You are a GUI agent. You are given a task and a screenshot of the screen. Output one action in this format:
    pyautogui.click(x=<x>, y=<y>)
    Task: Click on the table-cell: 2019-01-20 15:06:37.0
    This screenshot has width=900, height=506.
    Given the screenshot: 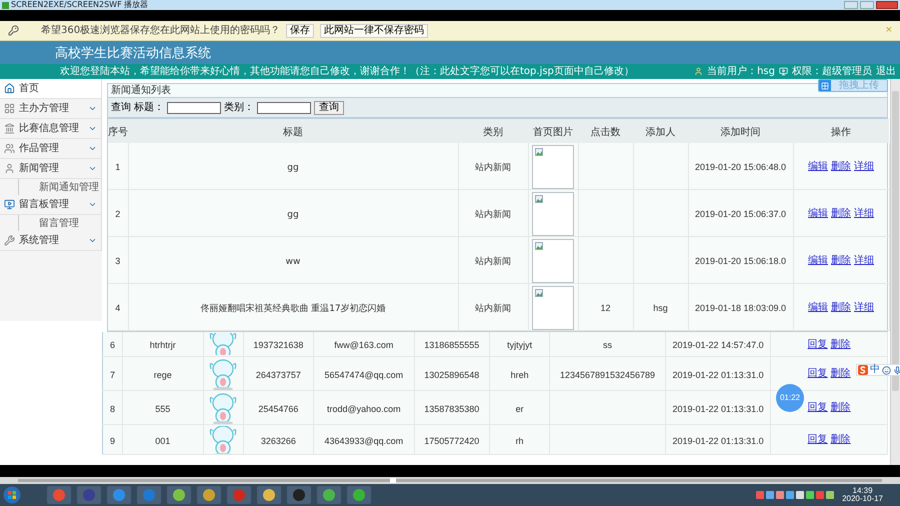 What is the action you would take?
    pyautogui.click(x=740, y=214)
    